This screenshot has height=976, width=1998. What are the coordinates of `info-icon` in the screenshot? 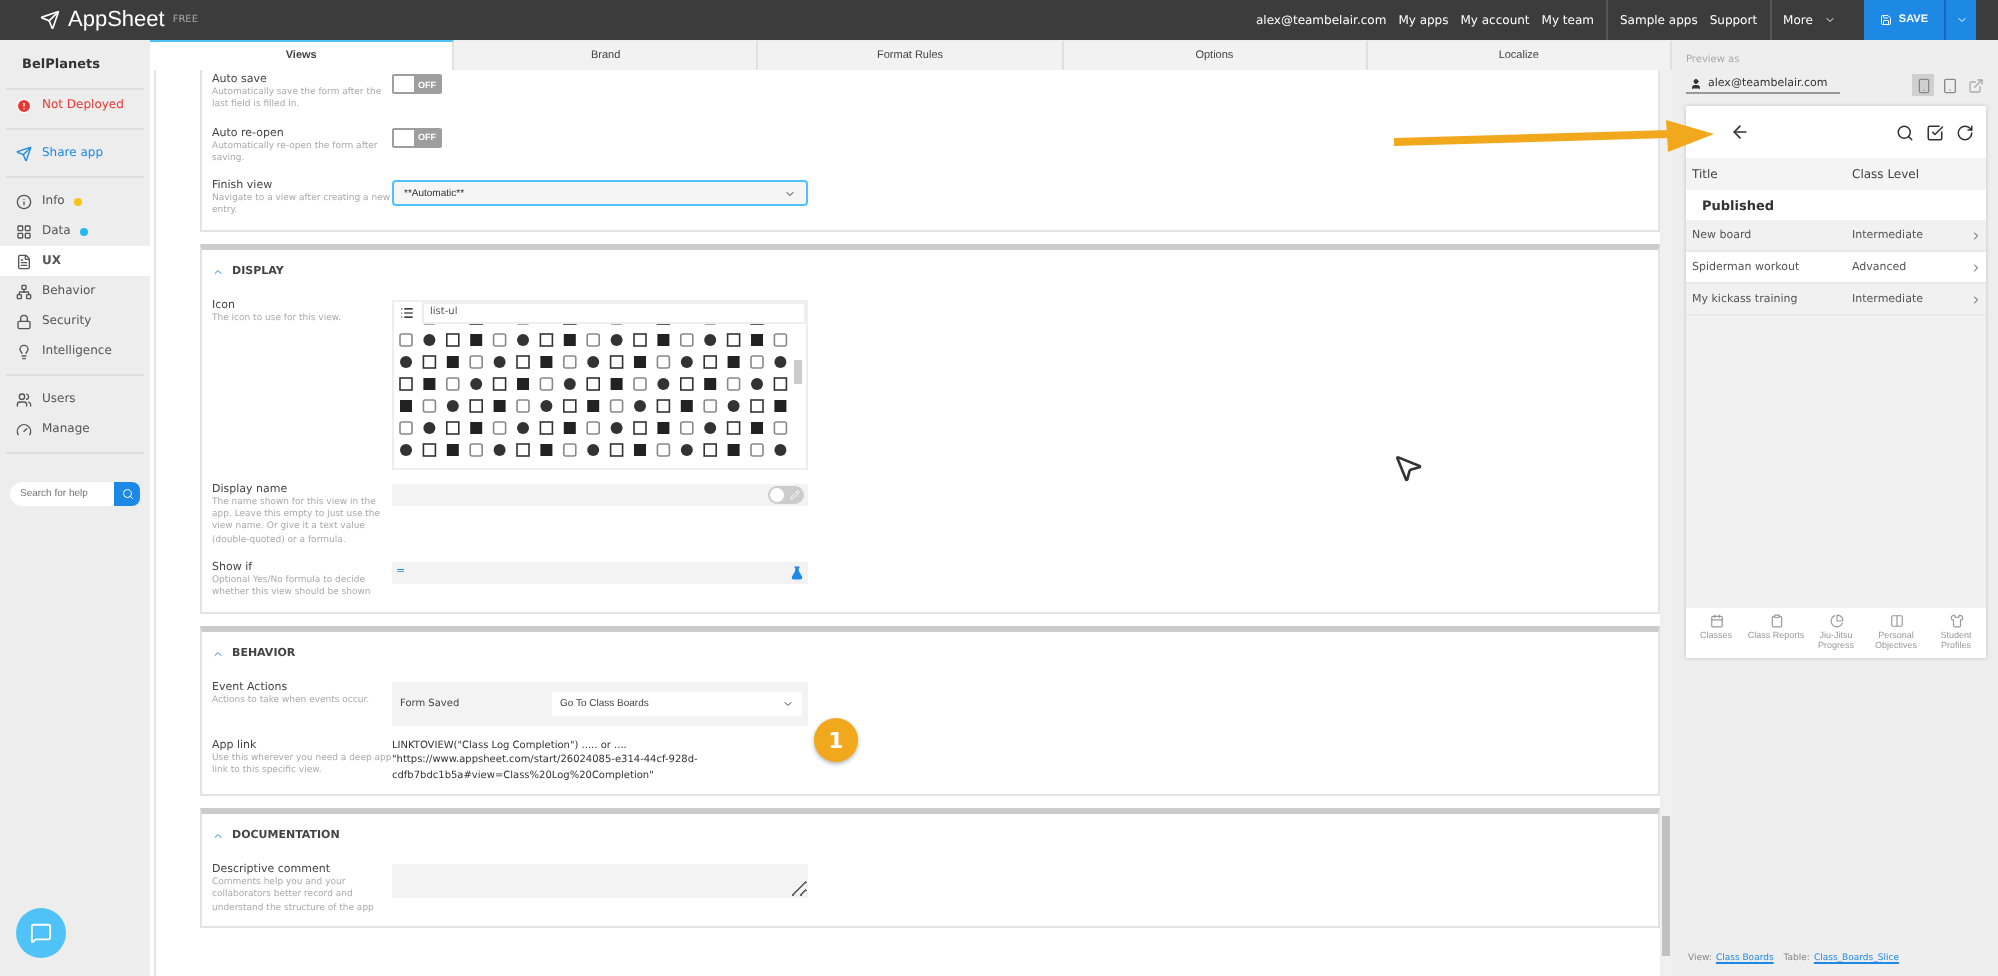 It's located at (24, 201).